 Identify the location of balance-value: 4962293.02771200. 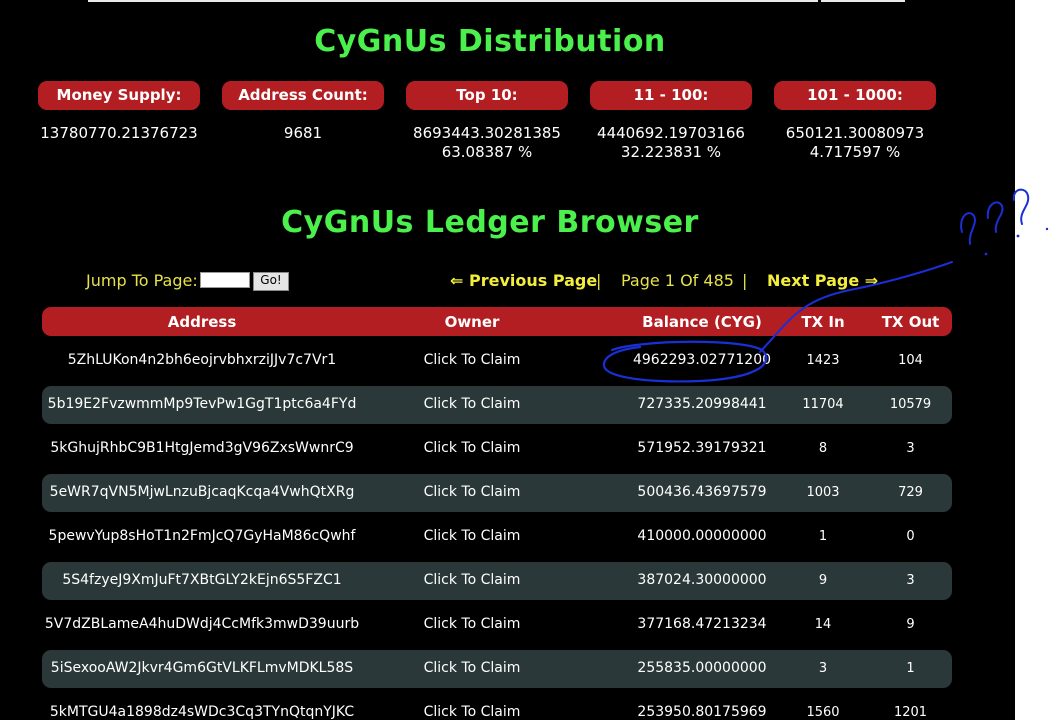
(702, 360).